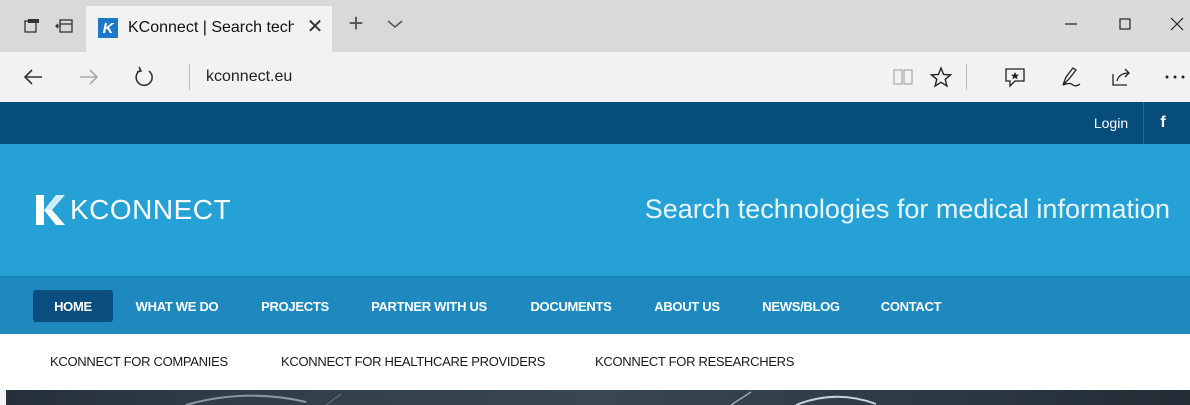  Describe the element at coordinates (139, 361) in the screenshot. I see `subnav-companies: KCONNECT FOR COMPANIES` at that location.